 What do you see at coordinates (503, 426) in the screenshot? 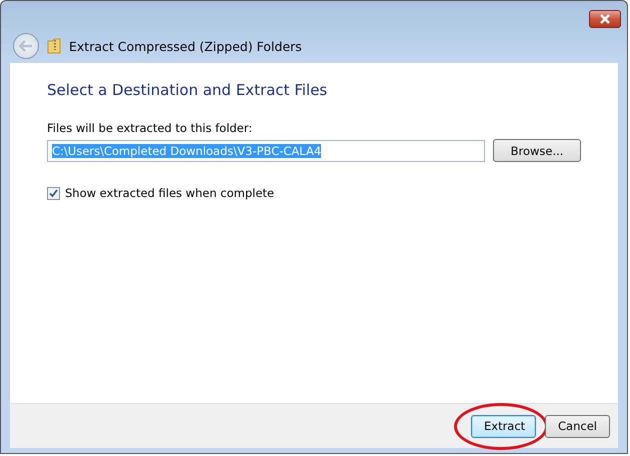
I see `extract-button: Extract` at bounding box center [503, 426].